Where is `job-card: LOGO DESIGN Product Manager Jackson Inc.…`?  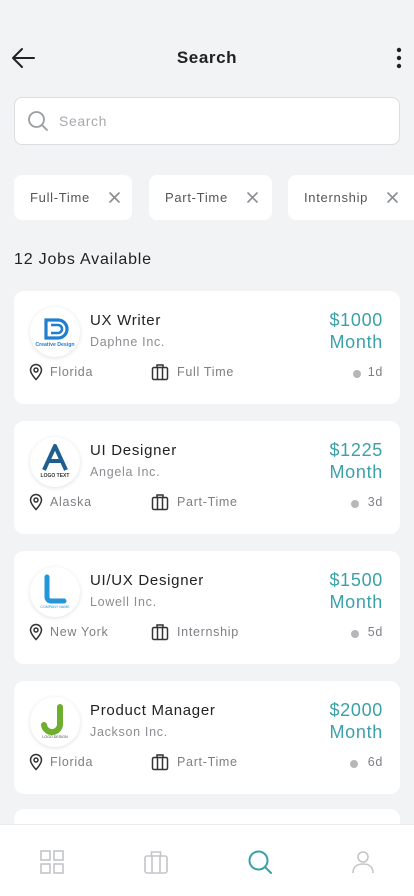
job-card: LOGO DESIGN Product Manager Jackson Inc.… is located at coordinates (207, 737).